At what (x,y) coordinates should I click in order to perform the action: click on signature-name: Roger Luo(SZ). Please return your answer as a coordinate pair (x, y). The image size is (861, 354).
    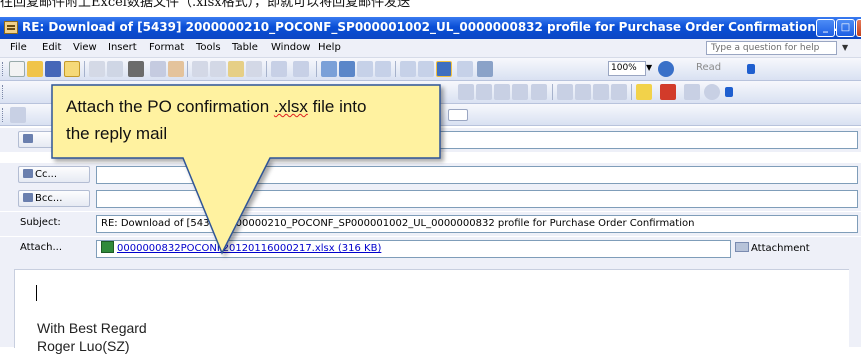
    Looking at the image, I should click on (83, 346).